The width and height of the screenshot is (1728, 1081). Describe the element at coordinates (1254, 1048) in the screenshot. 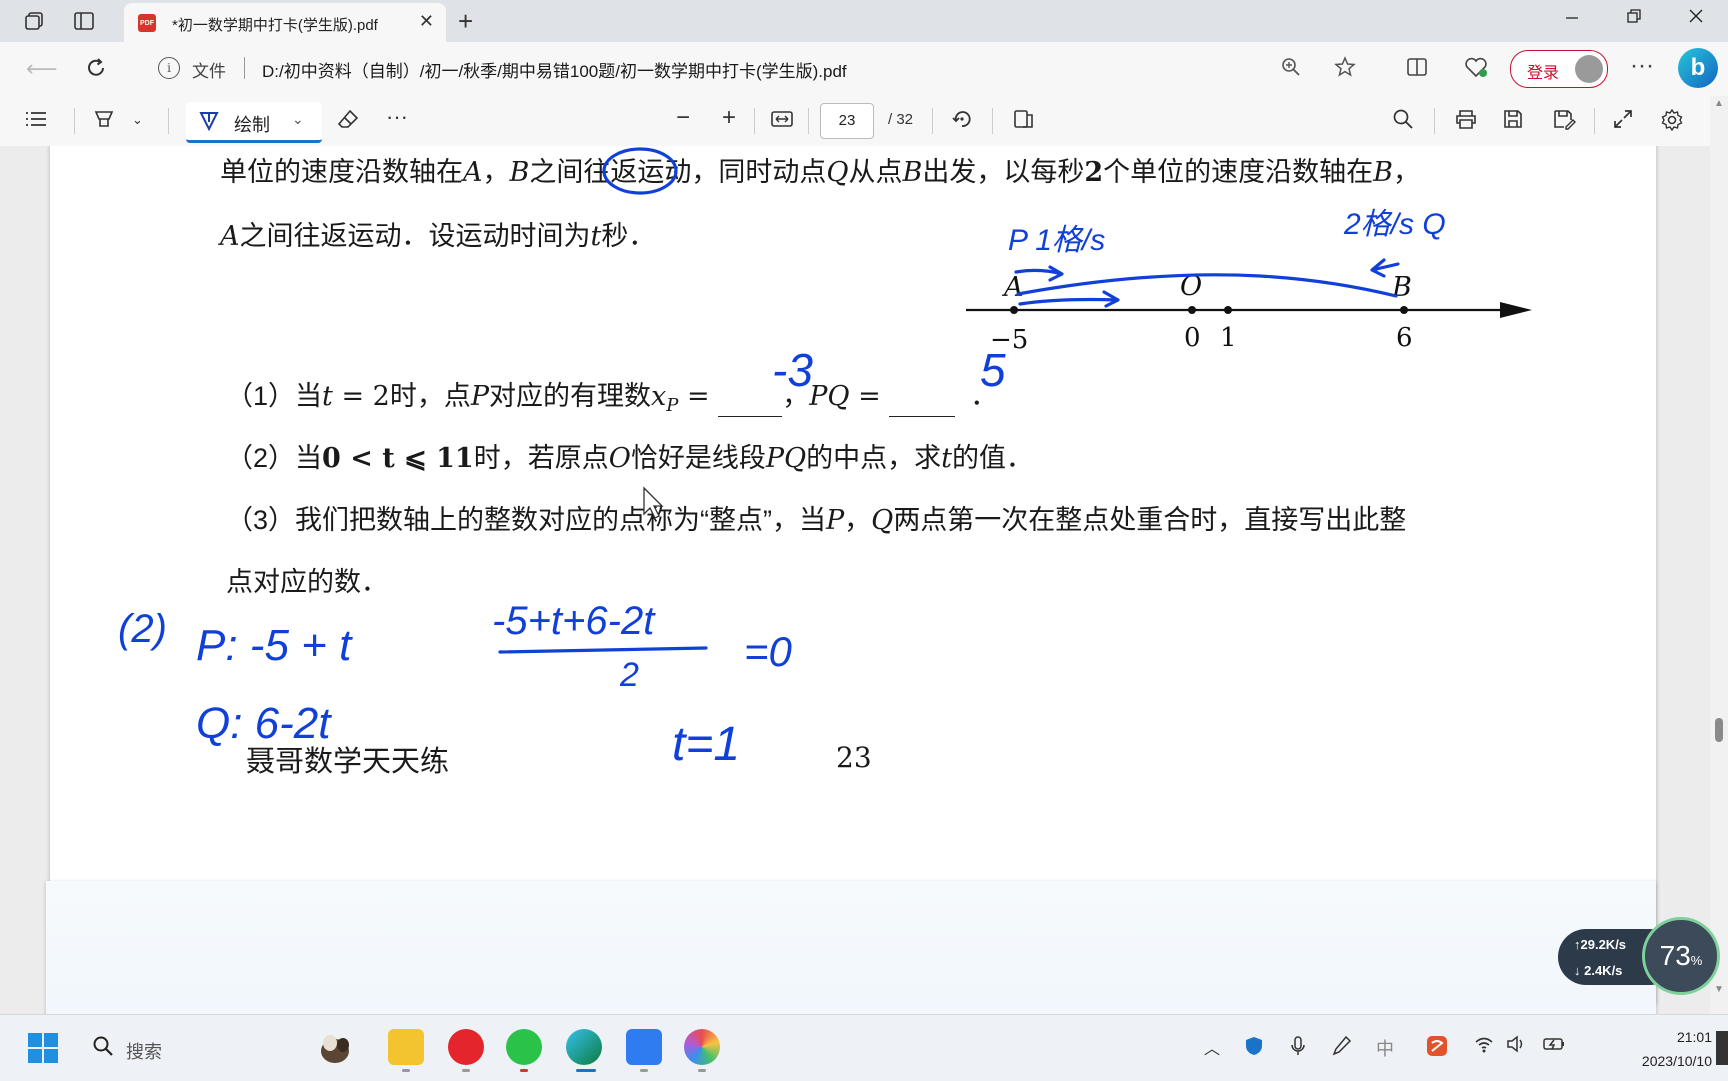

I see `security-shield-icon` at that location.